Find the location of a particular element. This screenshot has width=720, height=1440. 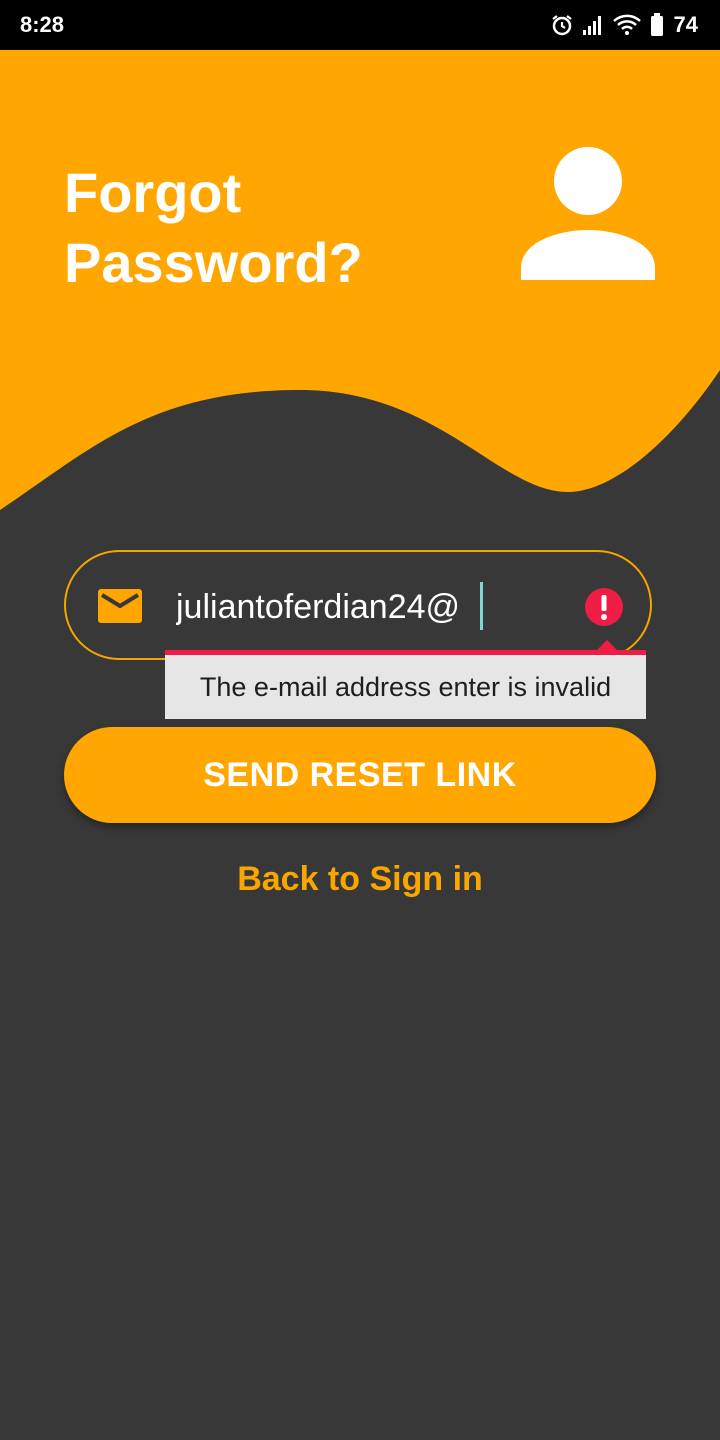

error-tooltip: The e-mail address enter is invalid is located at coordinates (405, 684).